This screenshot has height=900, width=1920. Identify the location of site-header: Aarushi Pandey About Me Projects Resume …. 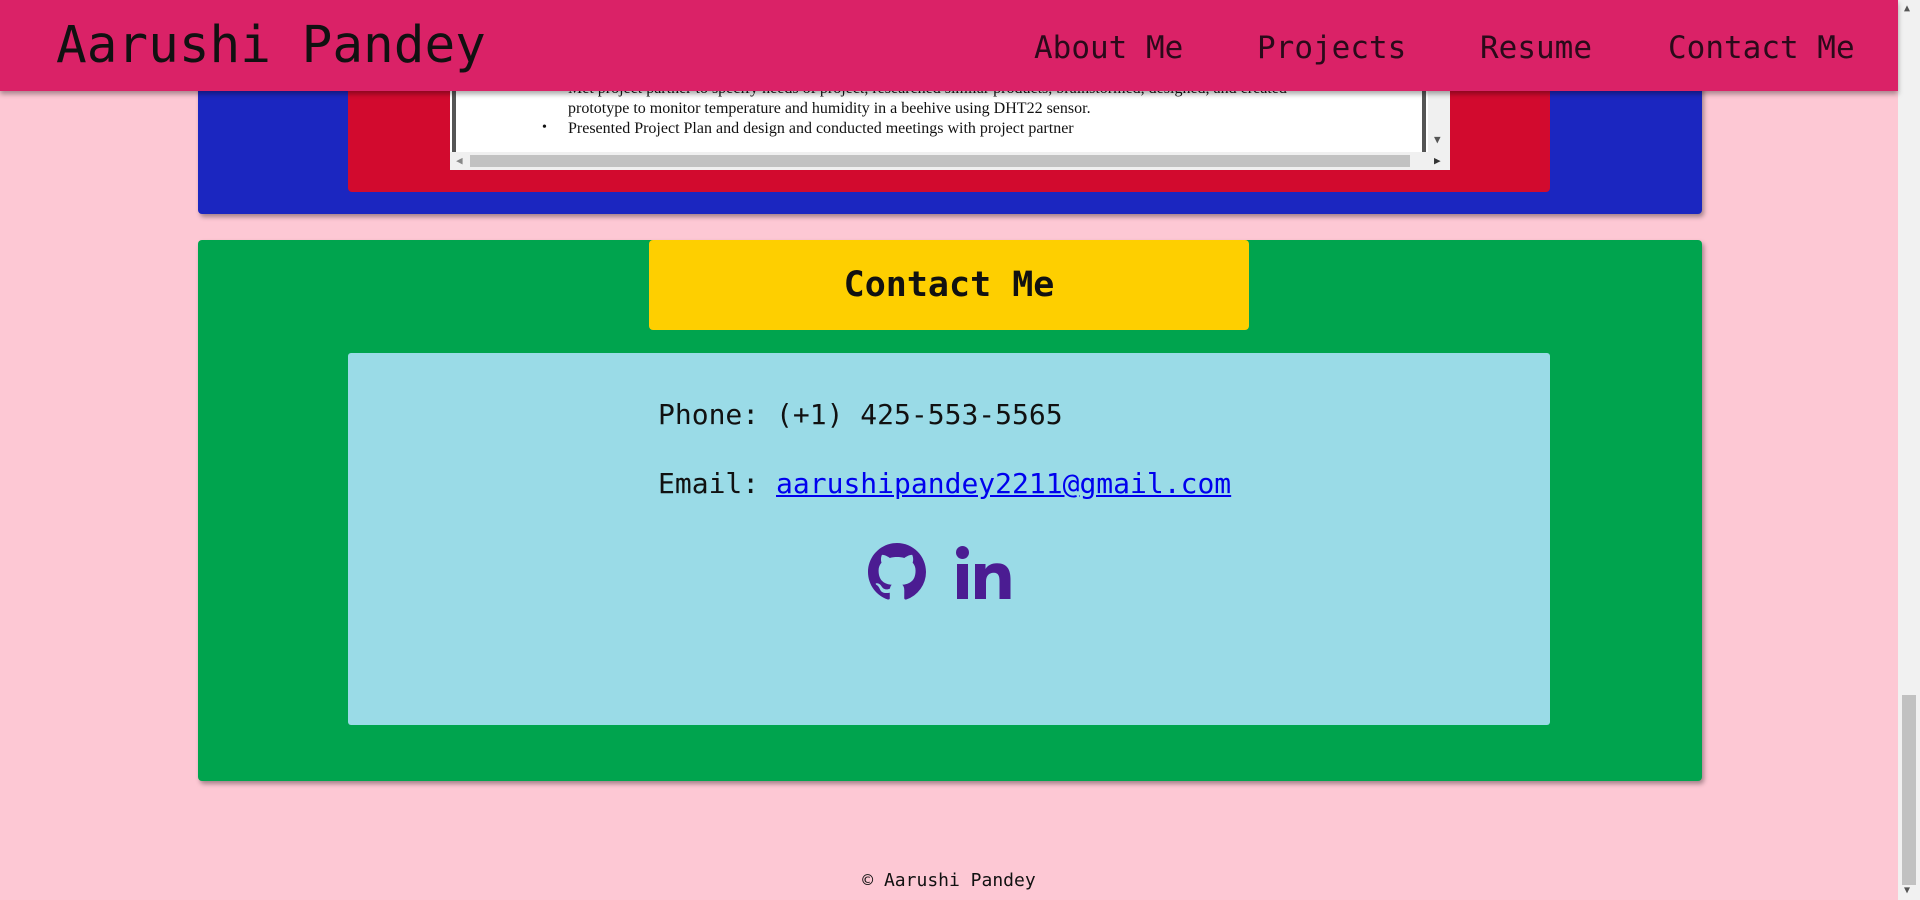
(949, 45).